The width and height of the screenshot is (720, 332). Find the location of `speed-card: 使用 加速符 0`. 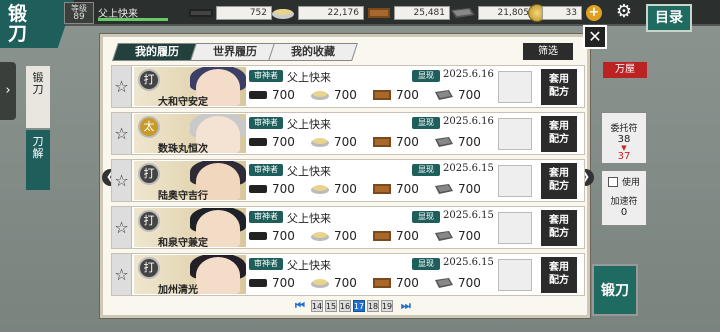

speed-card: 使用 加速符 0 is located at coordinates (624, 198).